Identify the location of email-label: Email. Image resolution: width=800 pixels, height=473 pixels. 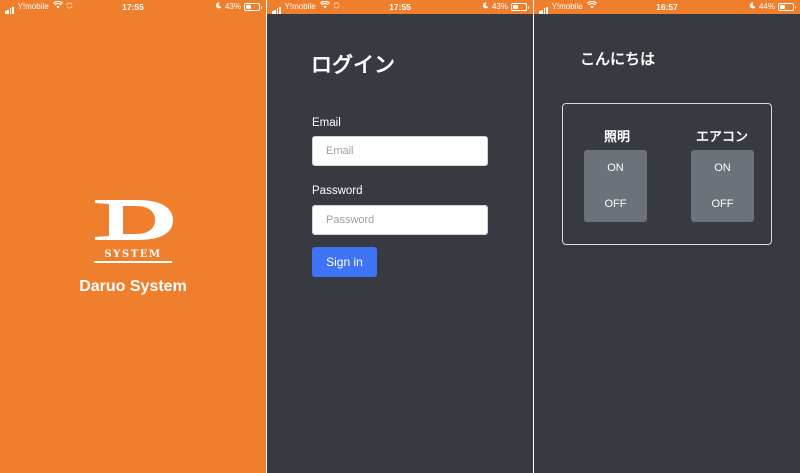
(326, 123).